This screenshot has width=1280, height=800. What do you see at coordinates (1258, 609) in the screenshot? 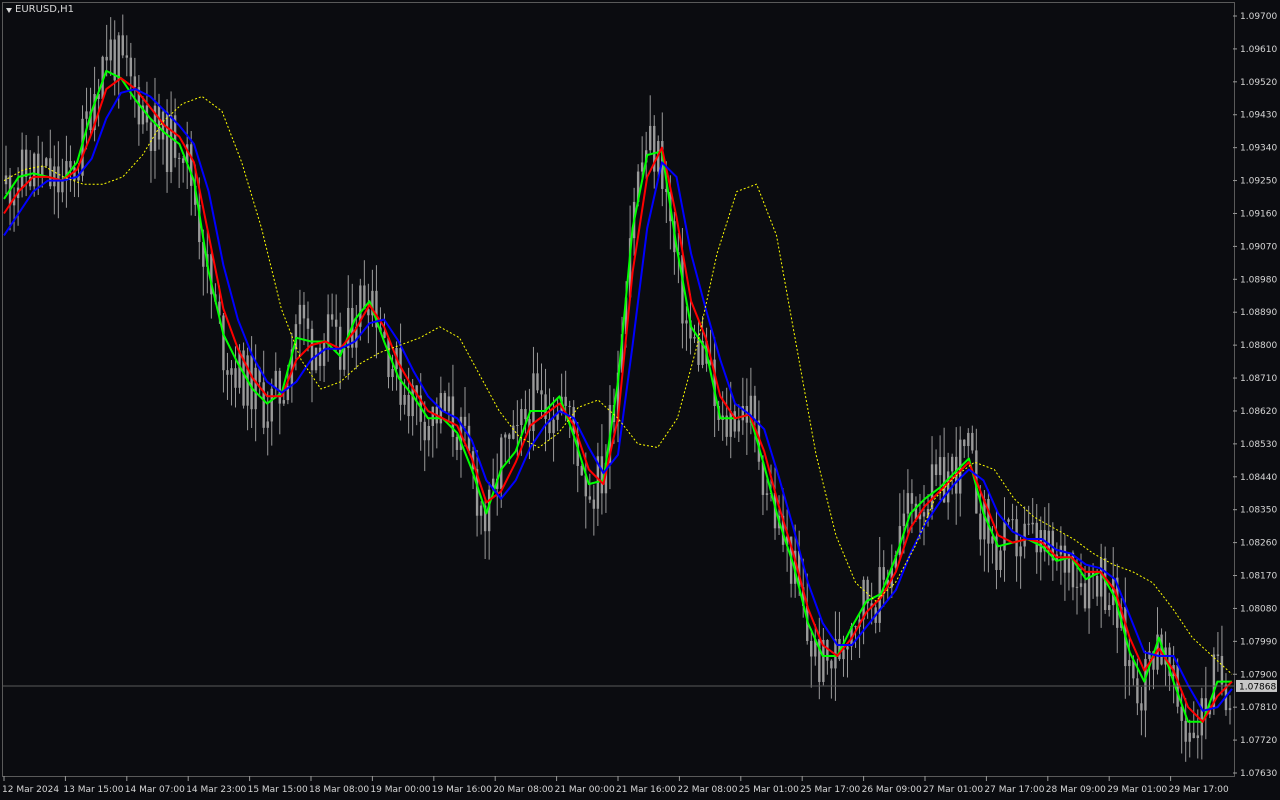
I see `y-tick-label: 1.08080` at bounding box center [1258, 609].